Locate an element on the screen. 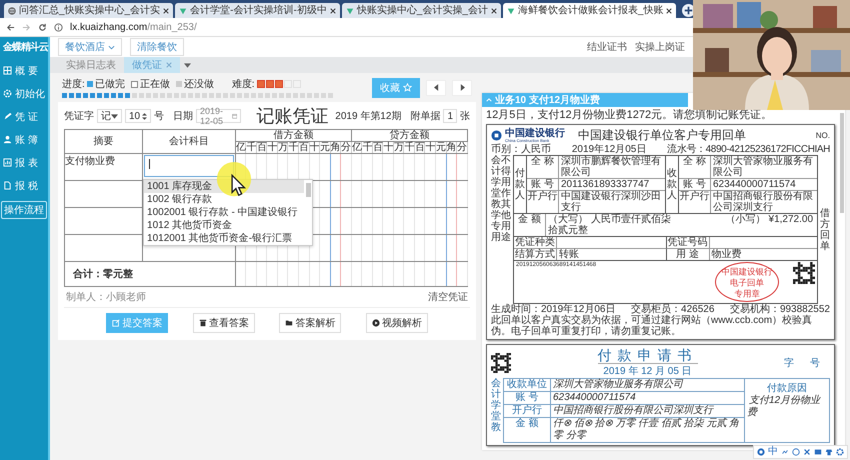 This screenshot has height=460, width=850. digit-header: 万 is located at coordinates (282, 148).